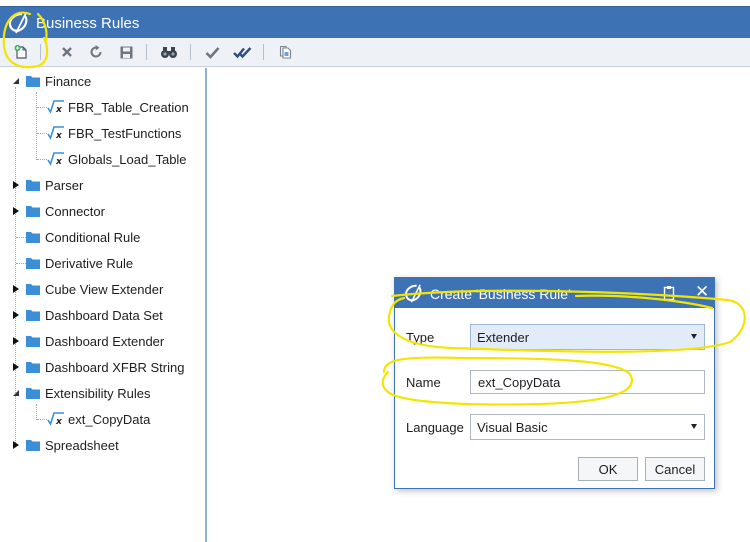 The height and width of the screenshot is (542, 750). What do you see at coordinates (96, 52) in the screenshot?
I see `refresh-button` at bounding box center [96, 52].